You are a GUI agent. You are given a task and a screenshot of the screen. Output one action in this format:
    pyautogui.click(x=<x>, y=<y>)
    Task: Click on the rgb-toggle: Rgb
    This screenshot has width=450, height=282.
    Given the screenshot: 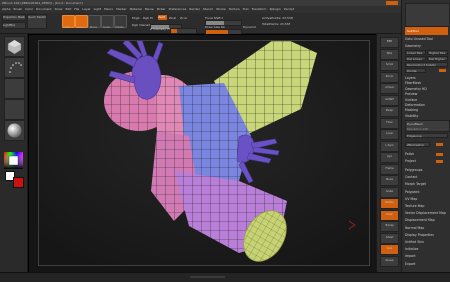 What is the action you would take?
    pyautogui.click(x=146, y=18)
    